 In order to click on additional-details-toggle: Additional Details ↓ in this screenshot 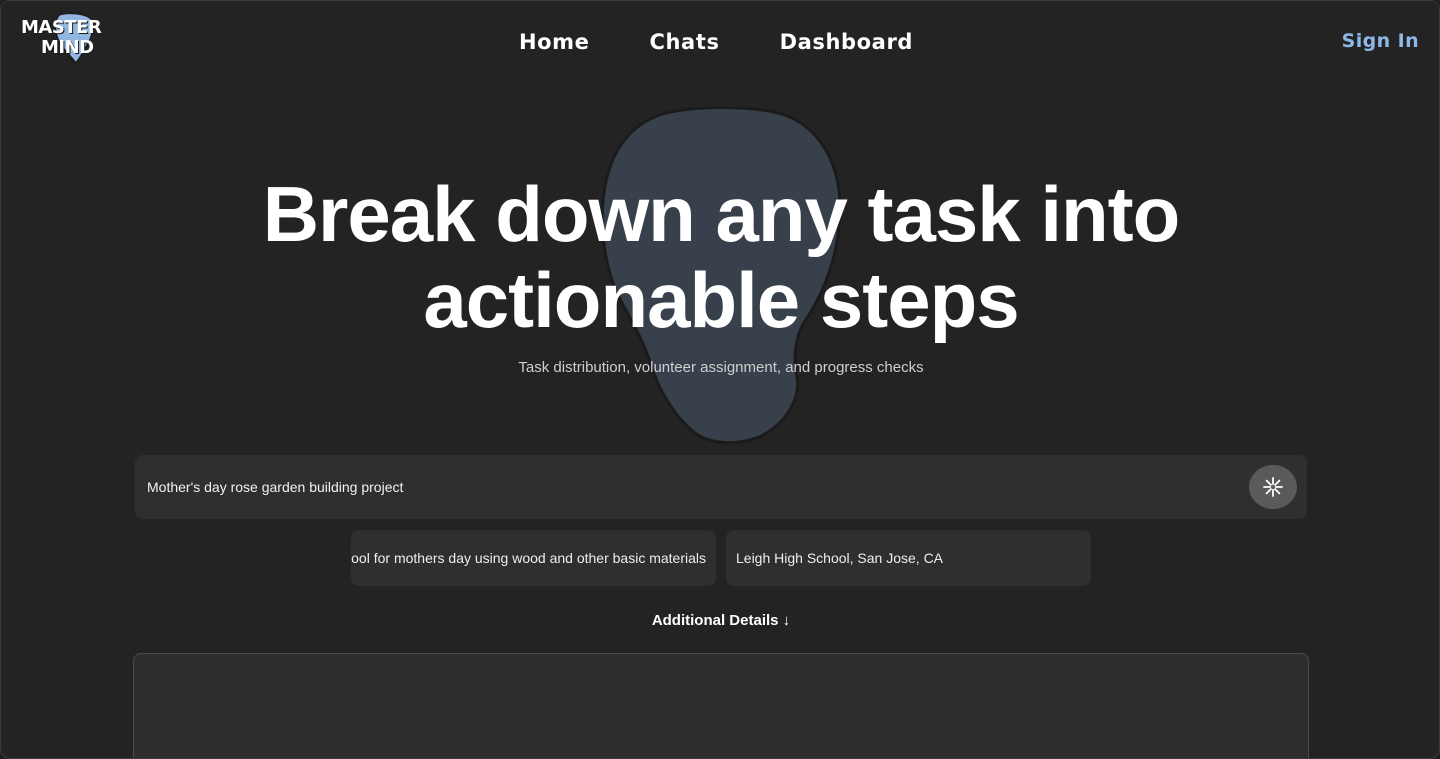, I will do `click(721, 620)`.